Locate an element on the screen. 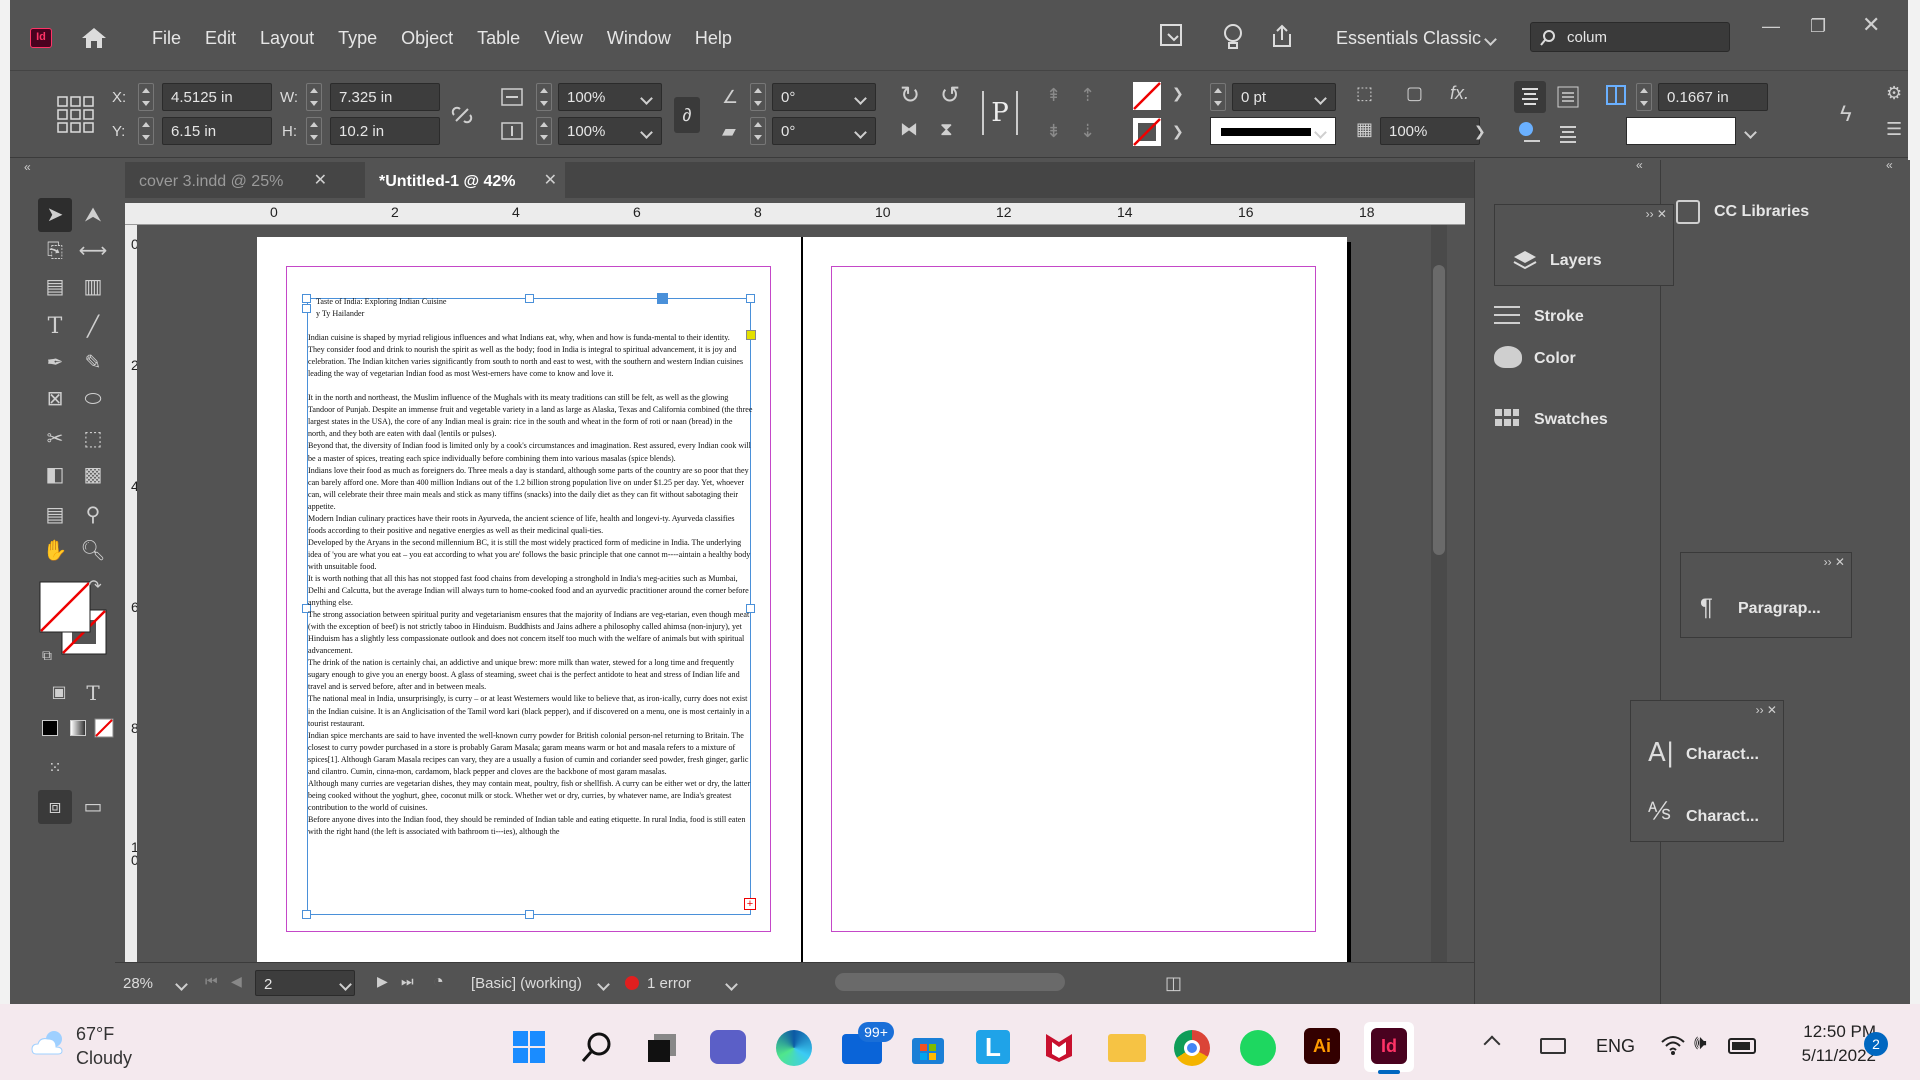  clock-time: 12:50 PM is located at coordinates (1828, 1032).